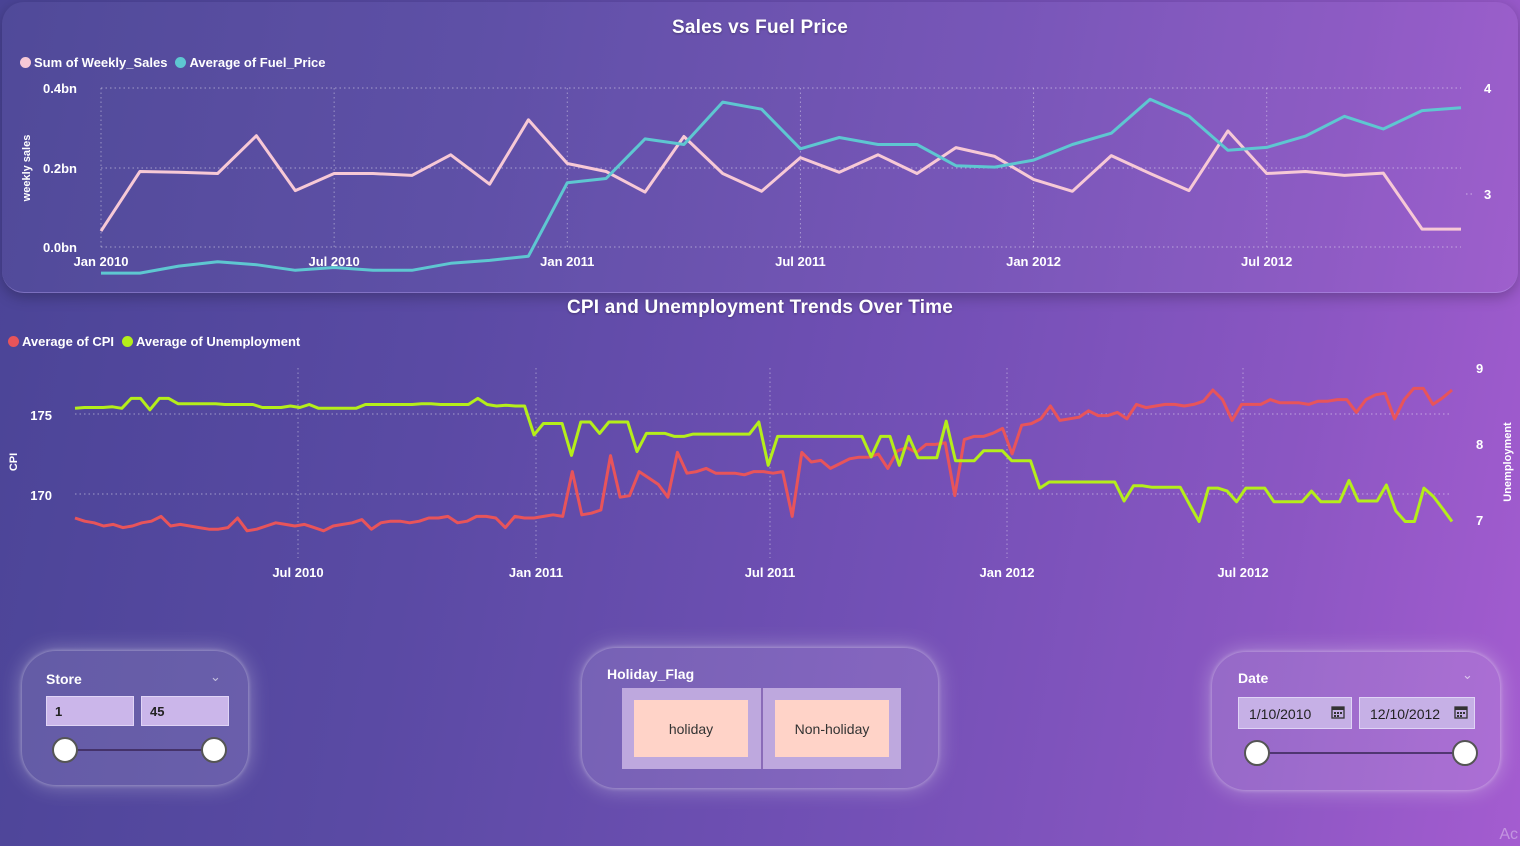 The height and width of the screenshot is (846, 1520). Describe the element at coordinates (1356, 721) in the screenshot. I see `date-slicer: Date ⌄ 1/10/2010 12/10/2012` at that location.